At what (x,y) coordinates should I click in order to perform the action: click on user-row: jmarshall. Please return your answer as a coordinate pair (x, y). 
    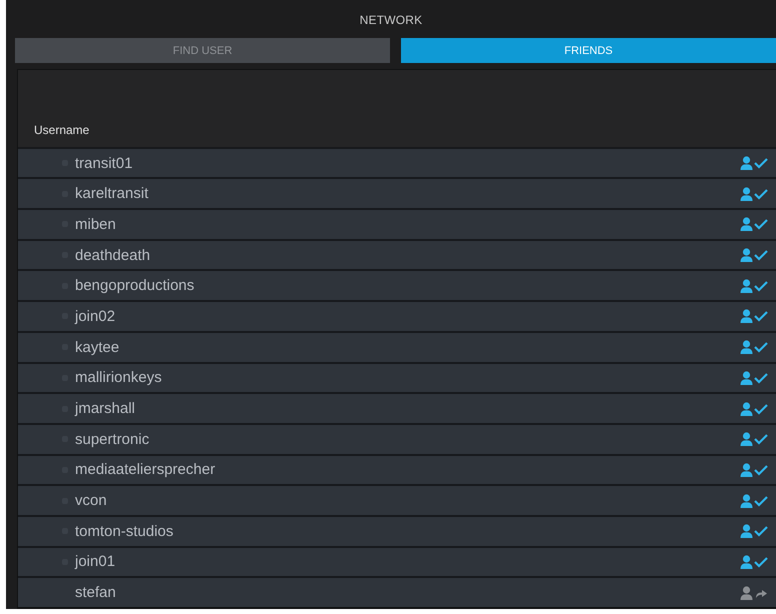
    Looking at the image, I should click on (397, 407).